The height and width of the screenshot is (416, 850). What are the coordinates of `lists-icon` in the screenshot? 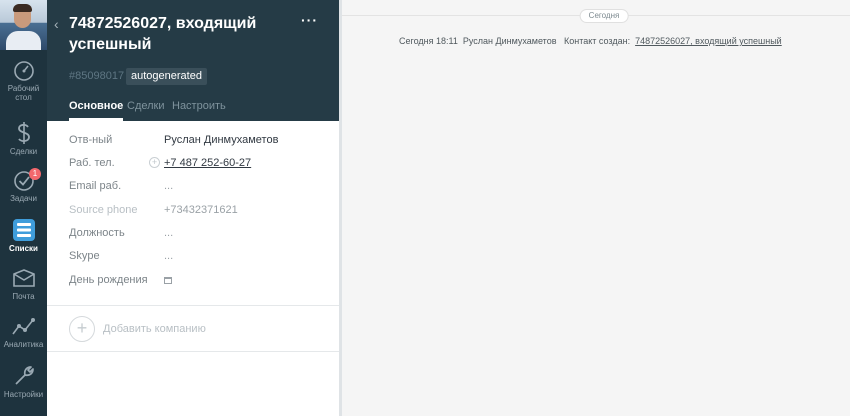 It's located at (23, 230).